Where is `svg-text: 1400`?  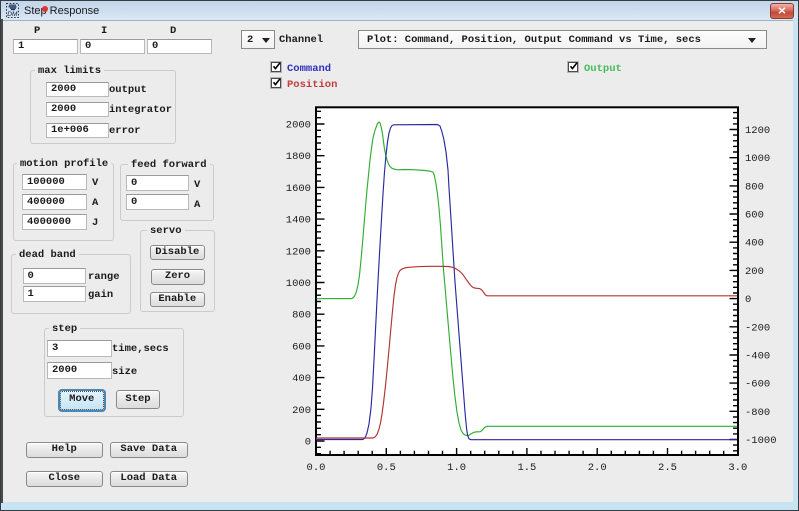 svg-text: 1400 is located at coordinates (298, 221).